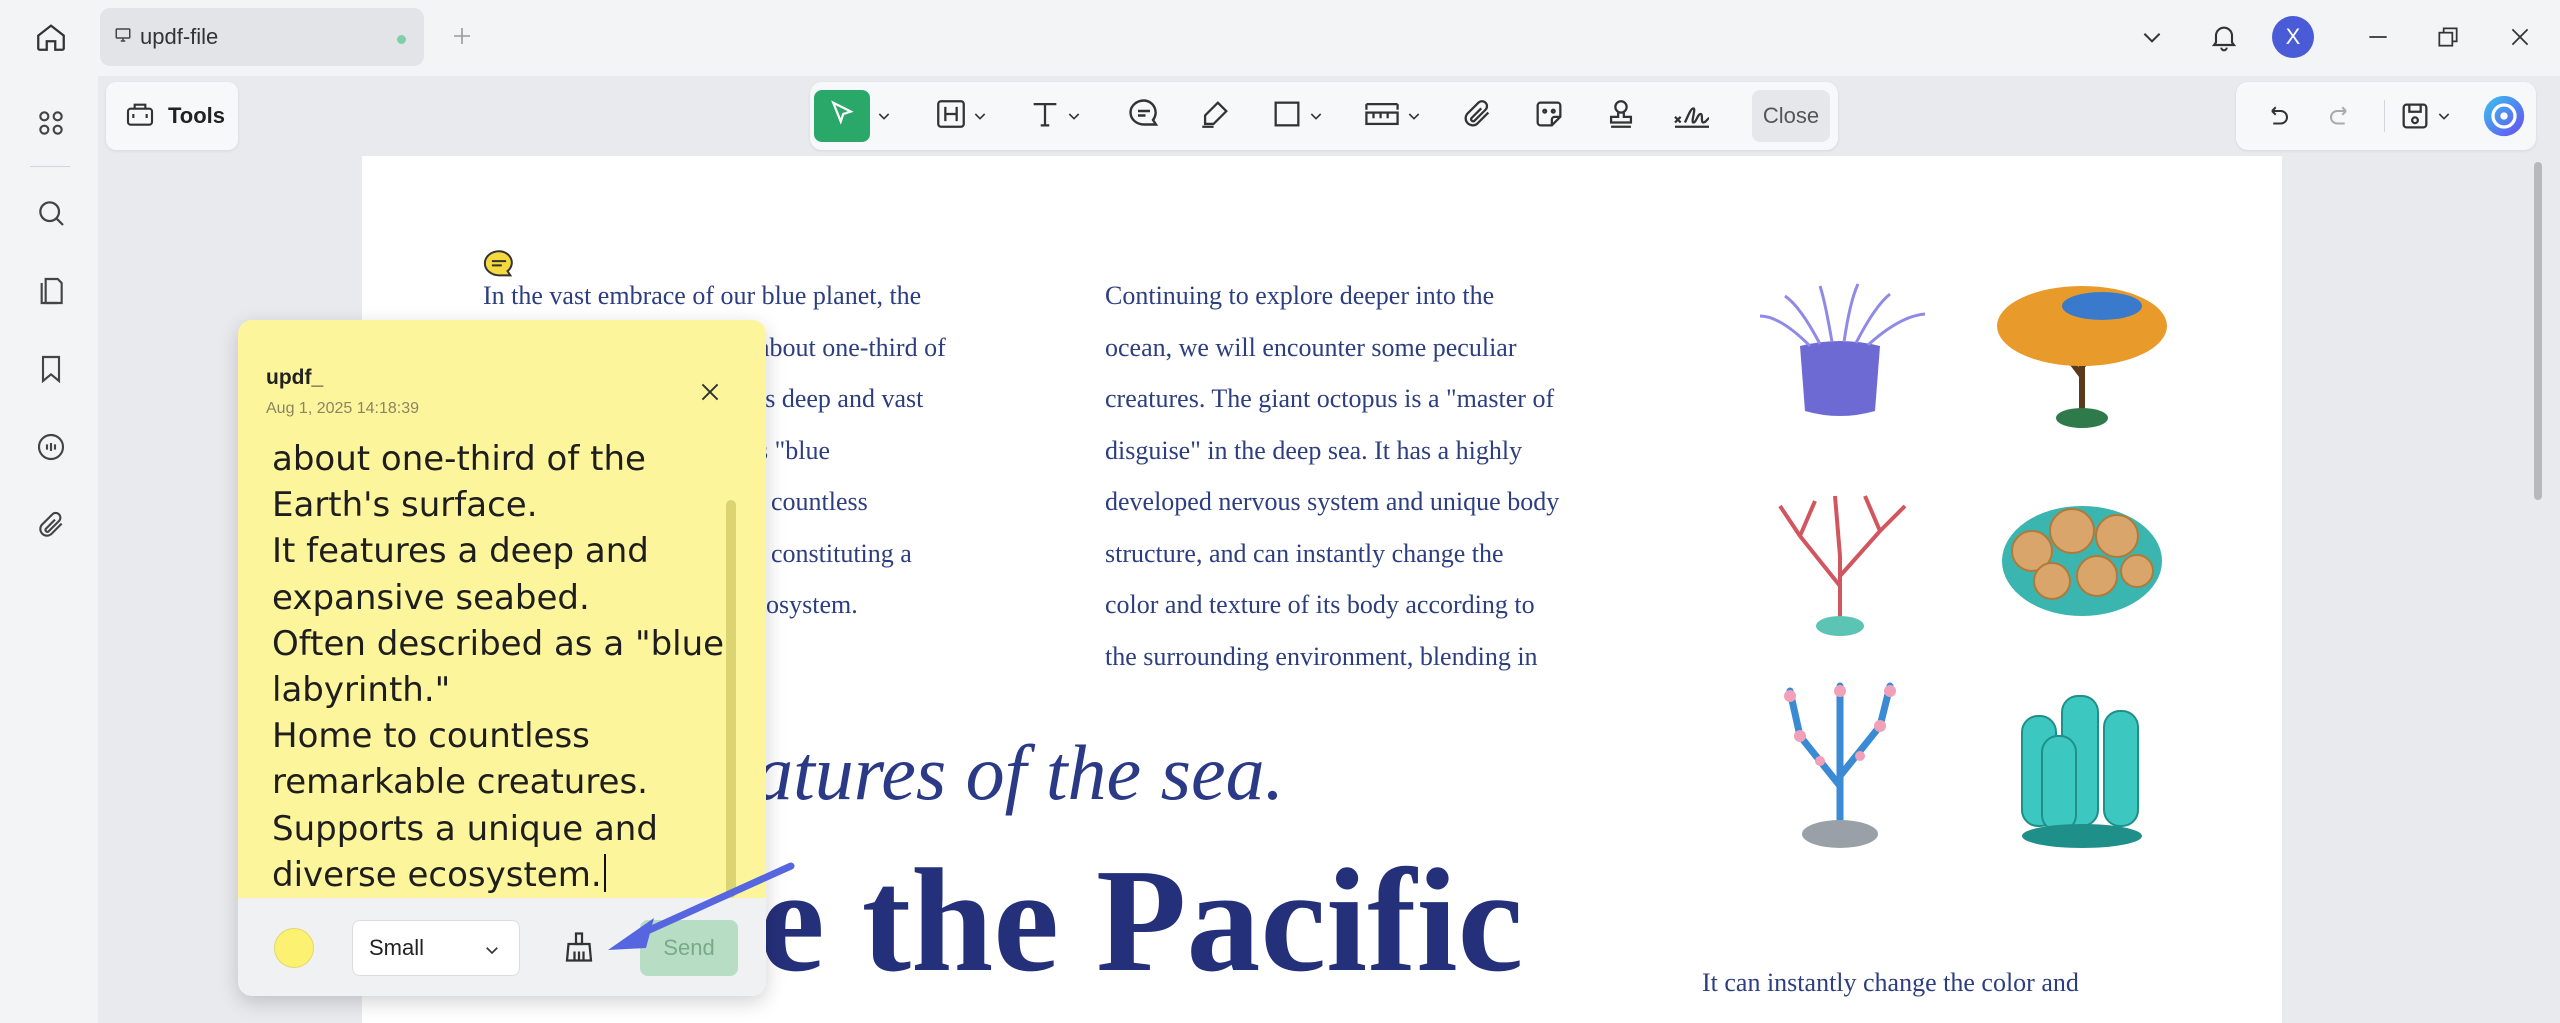  I want to click on toolbox-icon, so click(140, 116).